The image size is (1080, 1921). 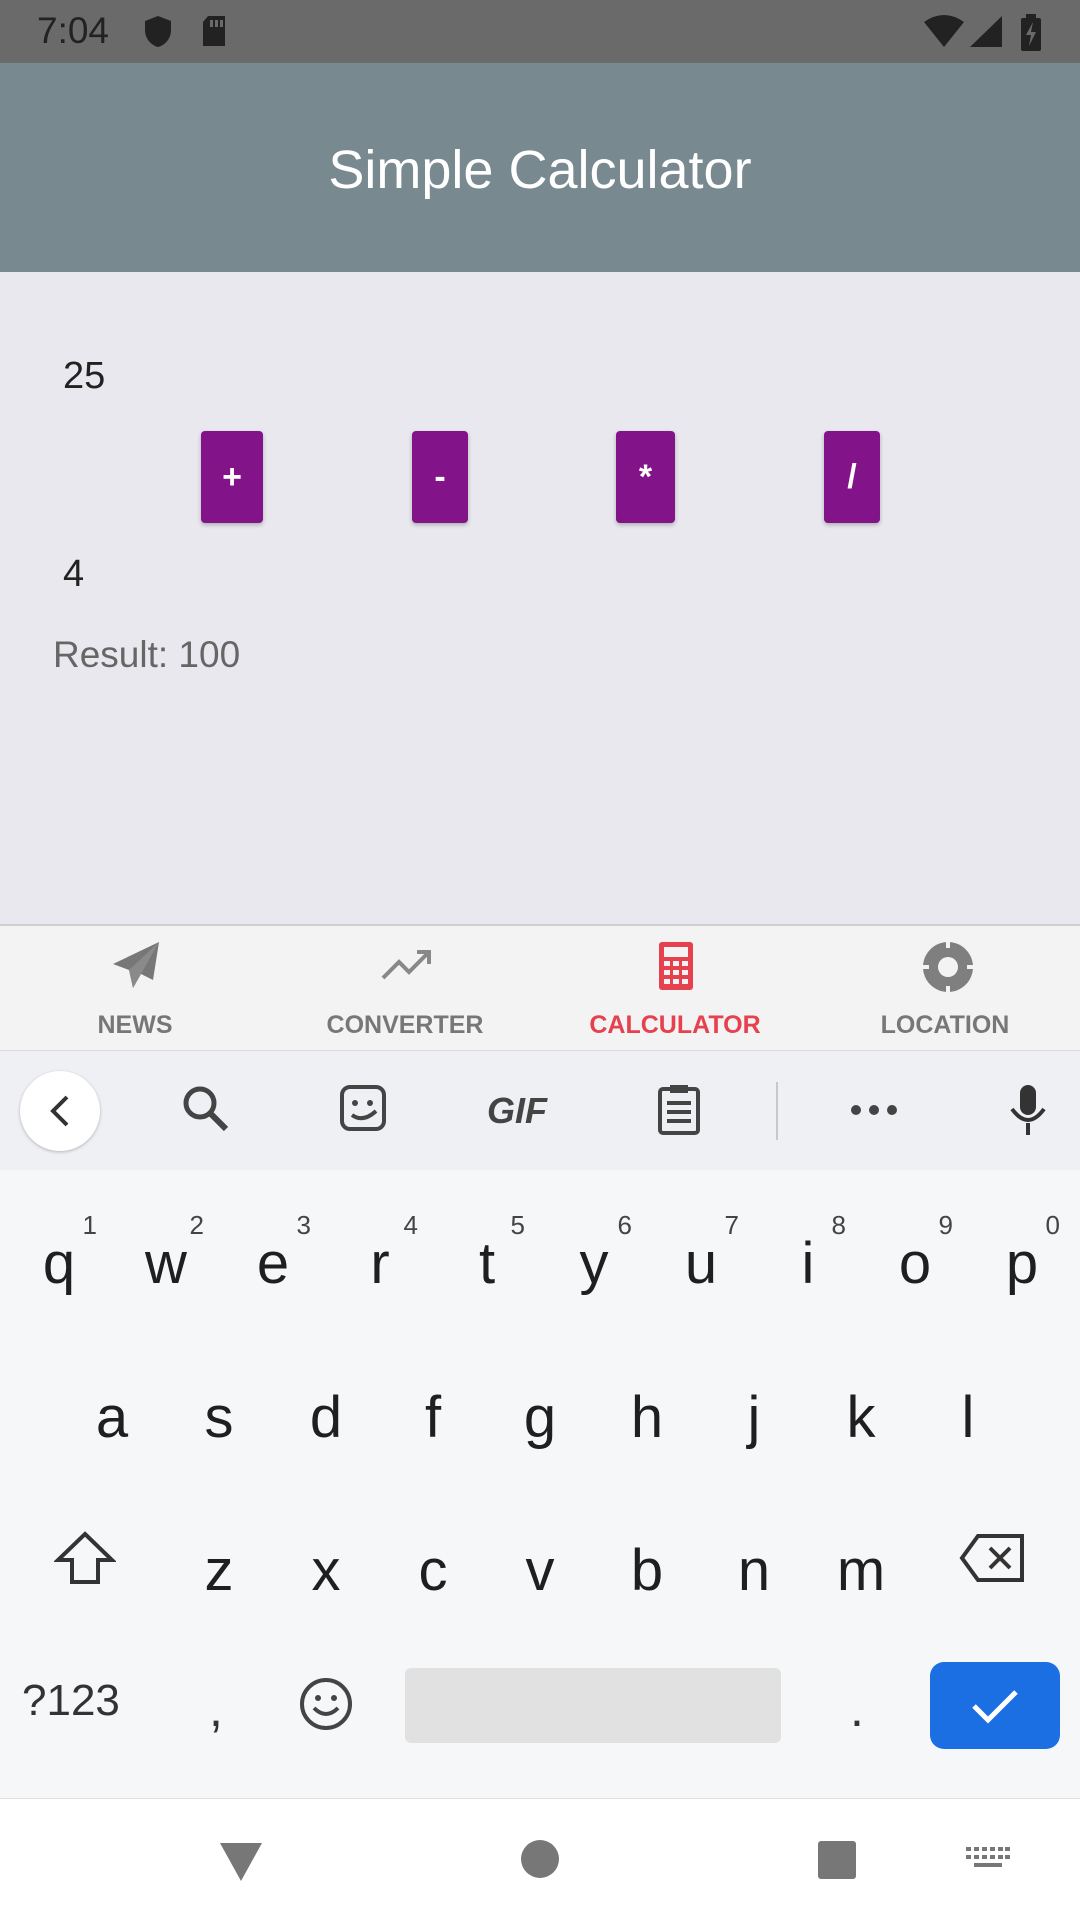 What do you see at coordinates (945, 1025) in the screenshot?
I see `nav-label-location: LOCATION` at bounding box center [945, 1025].